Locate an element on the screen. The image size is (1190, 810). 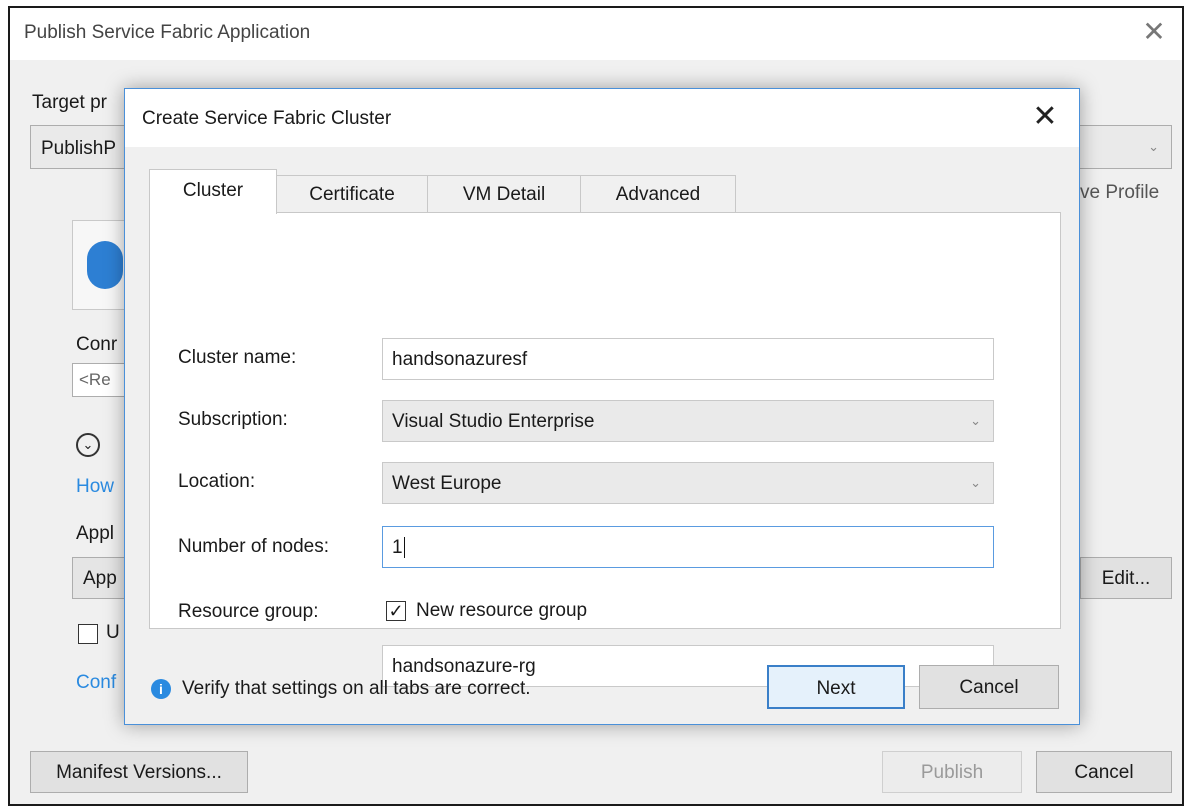
application-label: Appl is located at coordinates (95, 533).